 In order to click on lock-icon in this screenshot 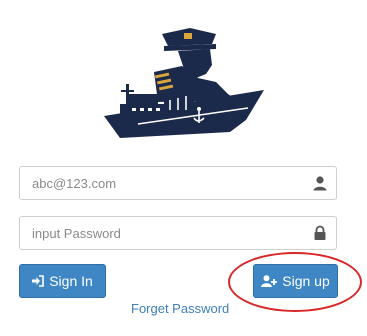, I will do `click(320, 232)`.